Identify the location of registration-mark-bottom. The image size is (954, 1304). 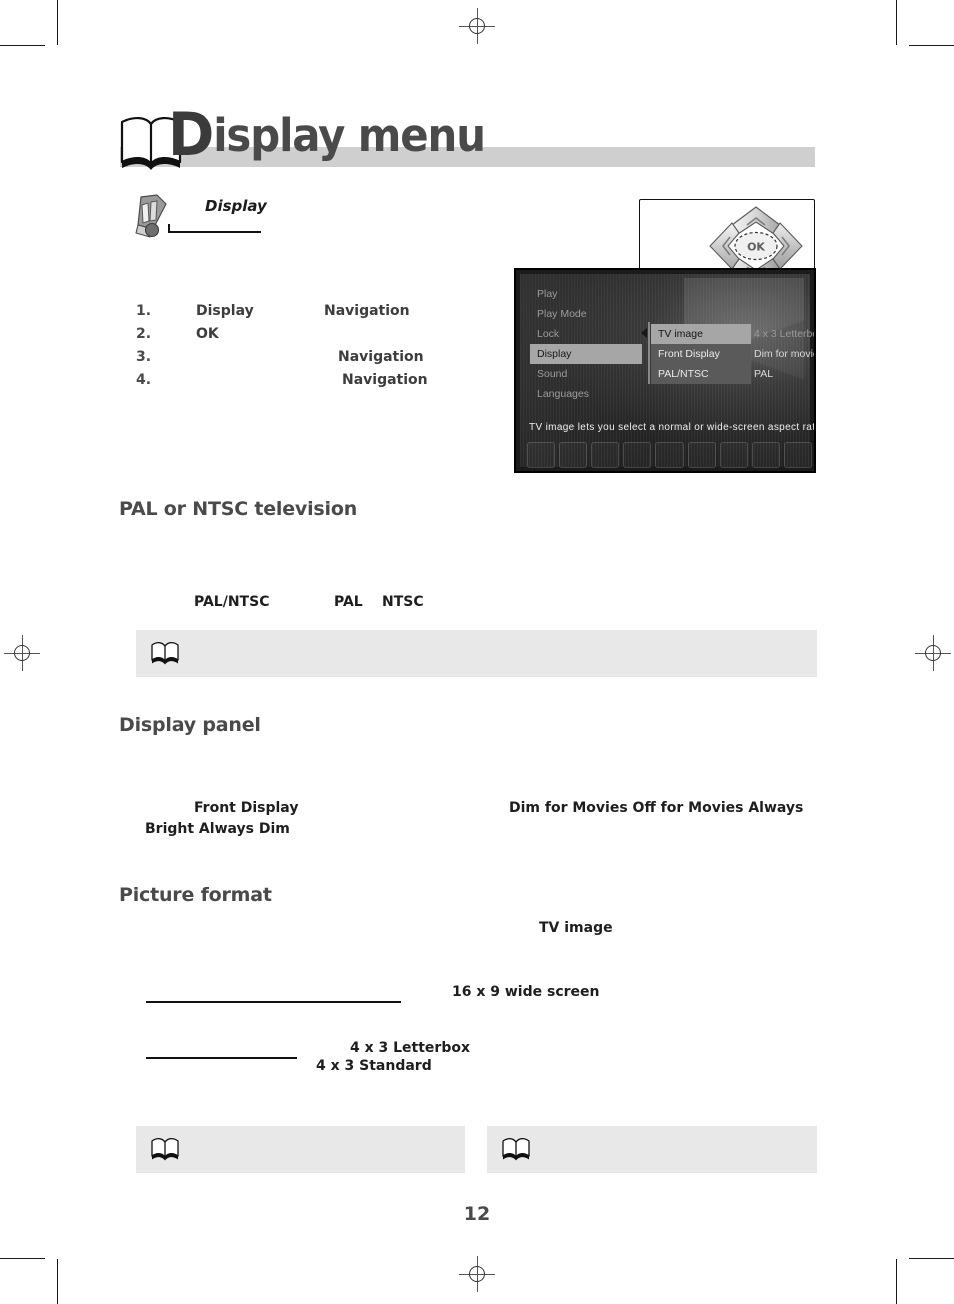
(477, 1274).